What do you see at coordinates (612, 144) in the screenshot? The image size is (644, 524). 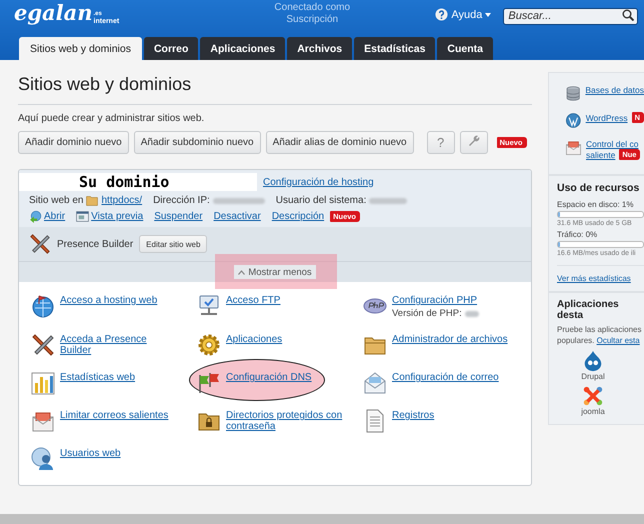 I see `sidebar-link: Control del co` at bounding box center [612, 144].